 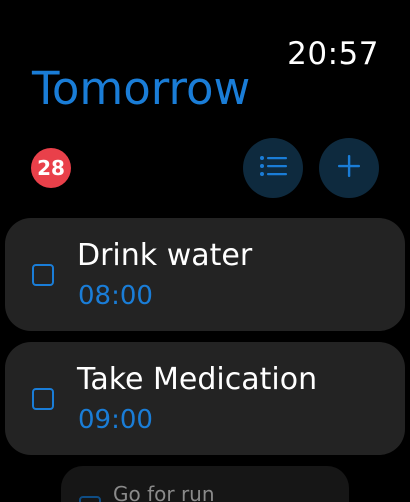 I want to click on add-task-button, so click(x=349, y=168).